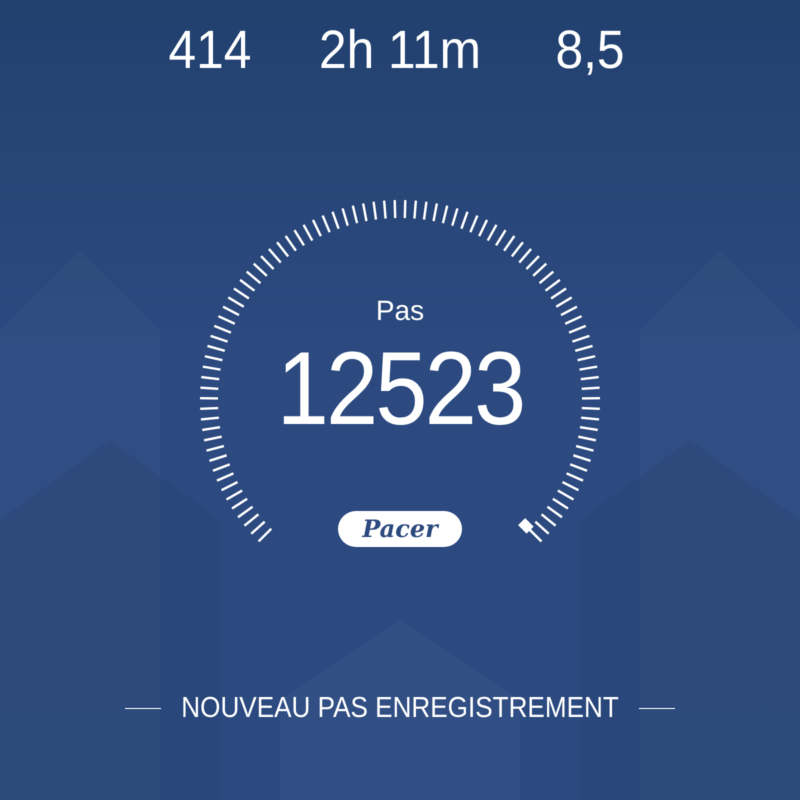  Describe the element at coordinates (210, 50) in the screenshot. I see `stat-value: 414` at that location.